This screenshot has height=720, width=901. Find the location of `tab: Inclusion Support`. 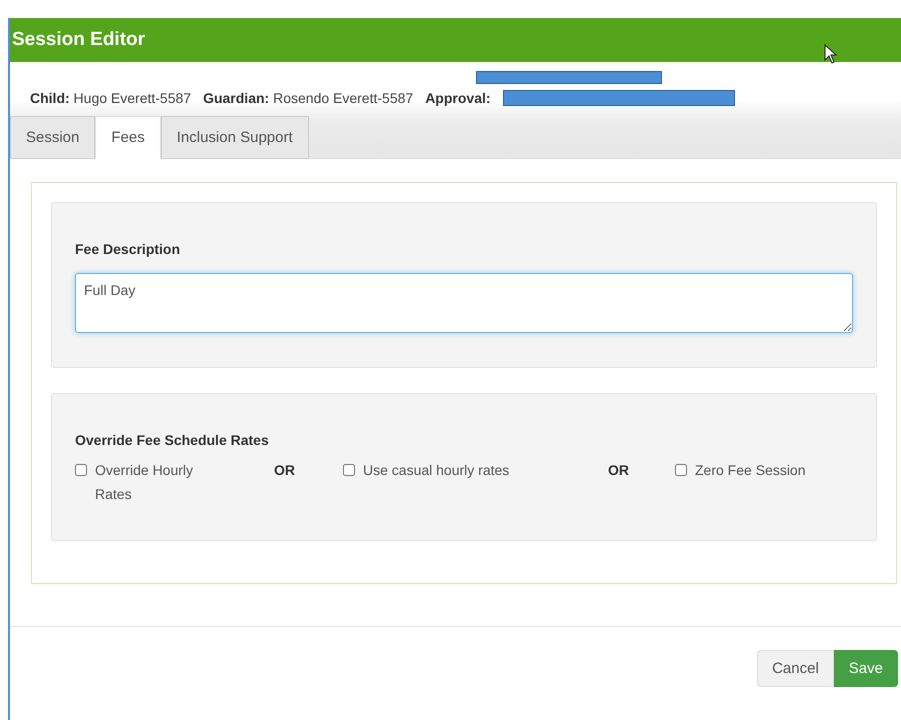

tab: Inclusion Support is located at coordinates (234, 137).